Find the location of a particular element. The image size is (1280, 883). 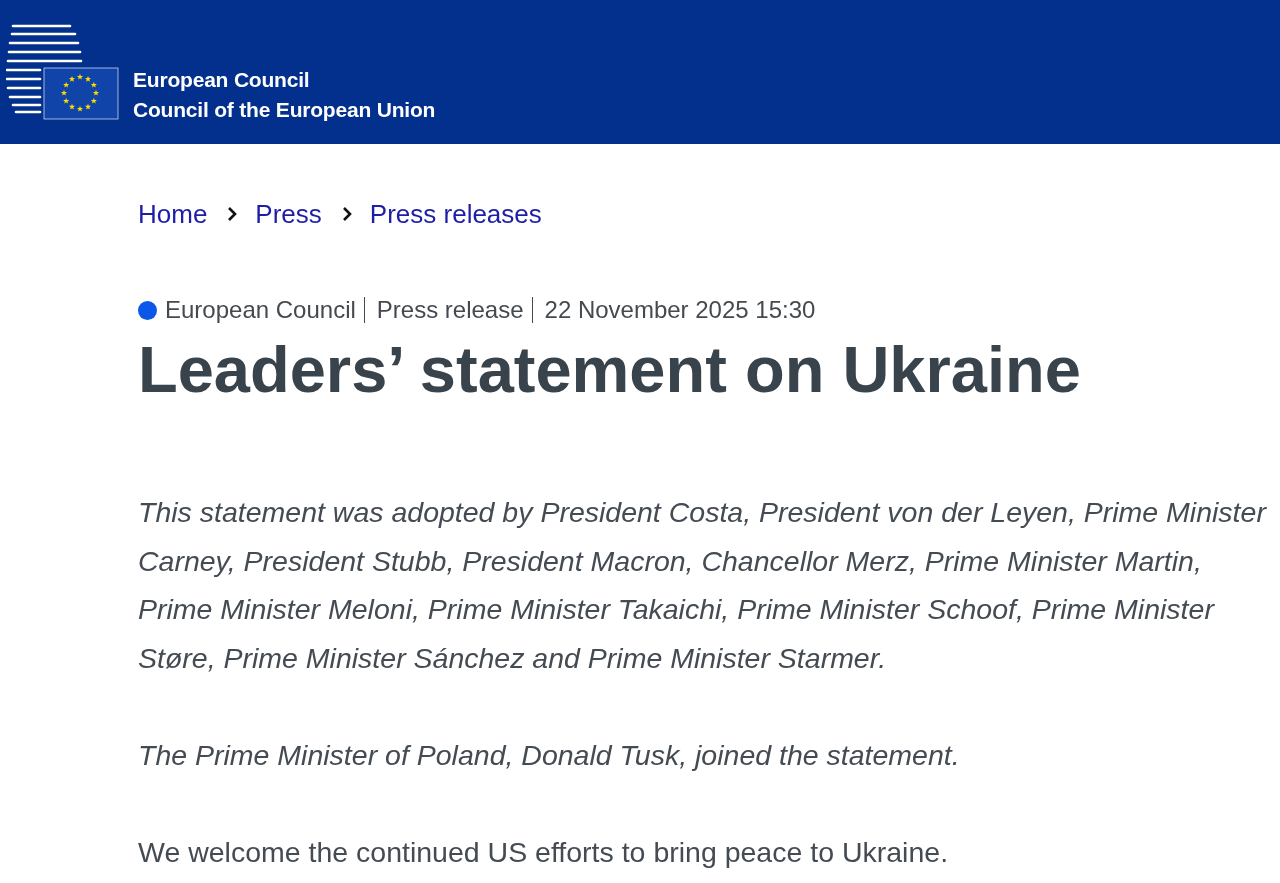

paragraph-text: The Prime Minister of Poland, Donald Tusk, joined the statement. is located at coordinates (549, 755).